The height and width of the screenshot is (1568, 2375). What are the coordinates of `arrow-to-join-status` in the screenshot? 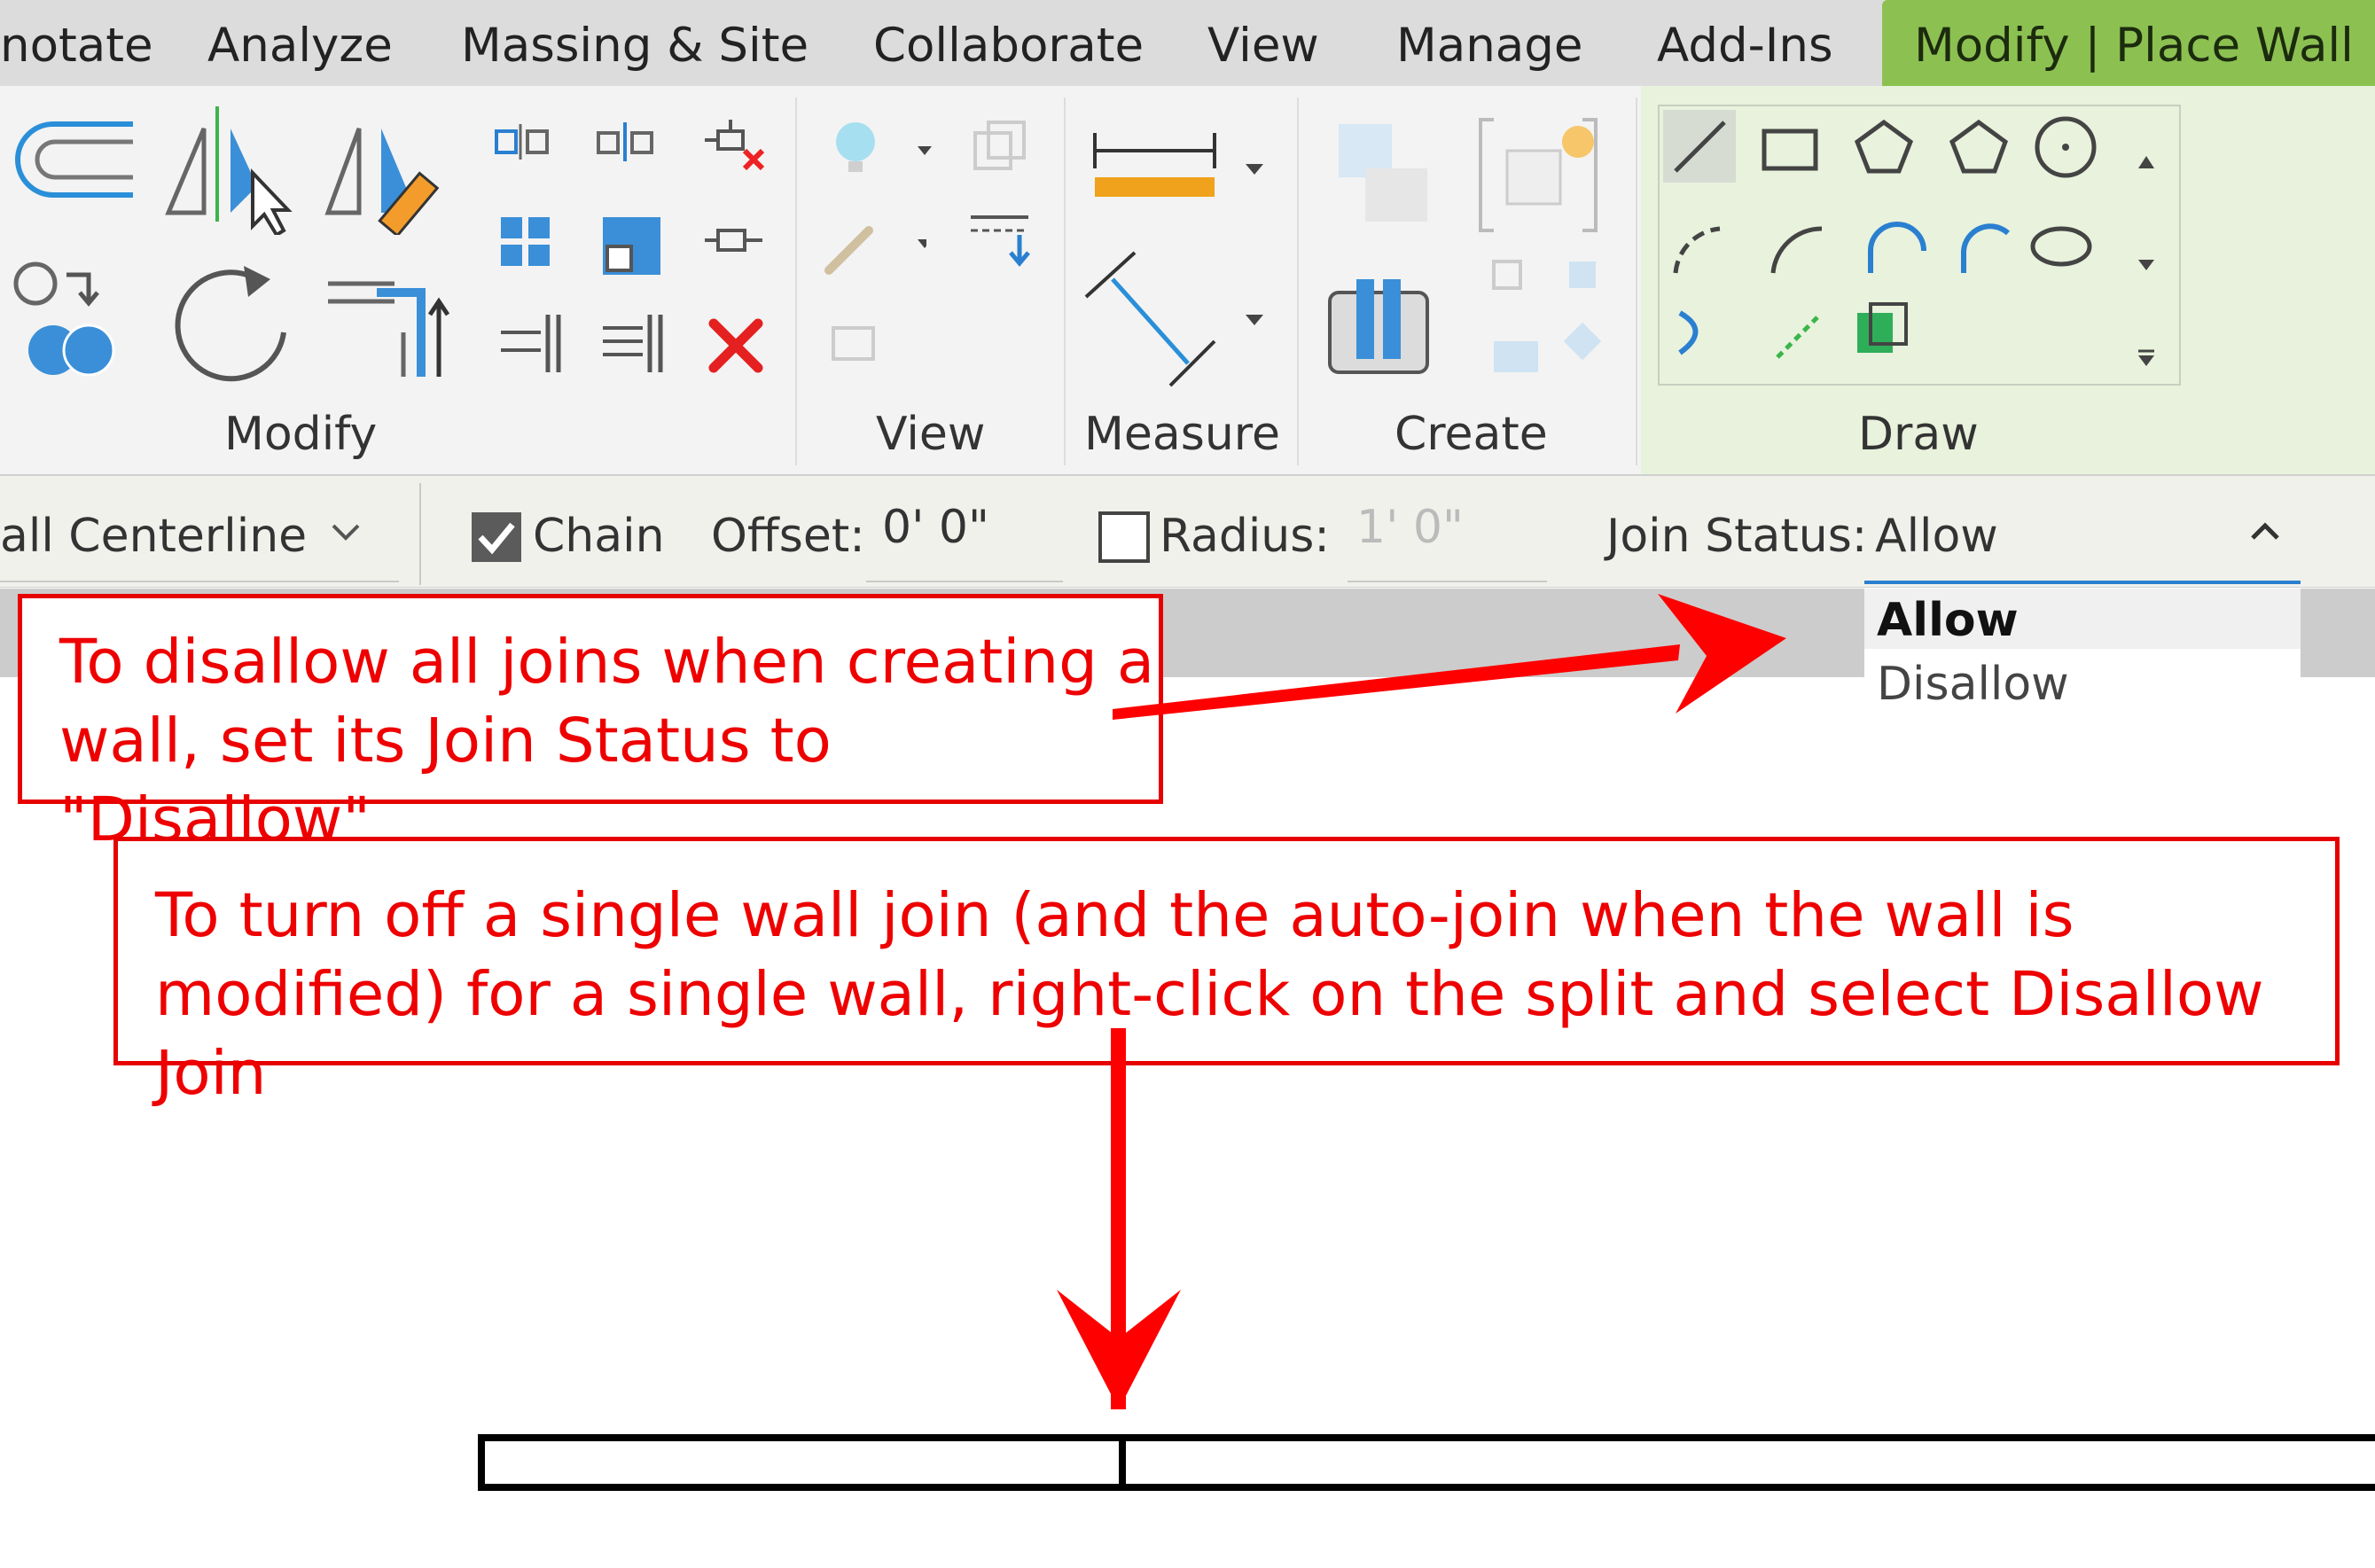 It's located at (1396, 682).